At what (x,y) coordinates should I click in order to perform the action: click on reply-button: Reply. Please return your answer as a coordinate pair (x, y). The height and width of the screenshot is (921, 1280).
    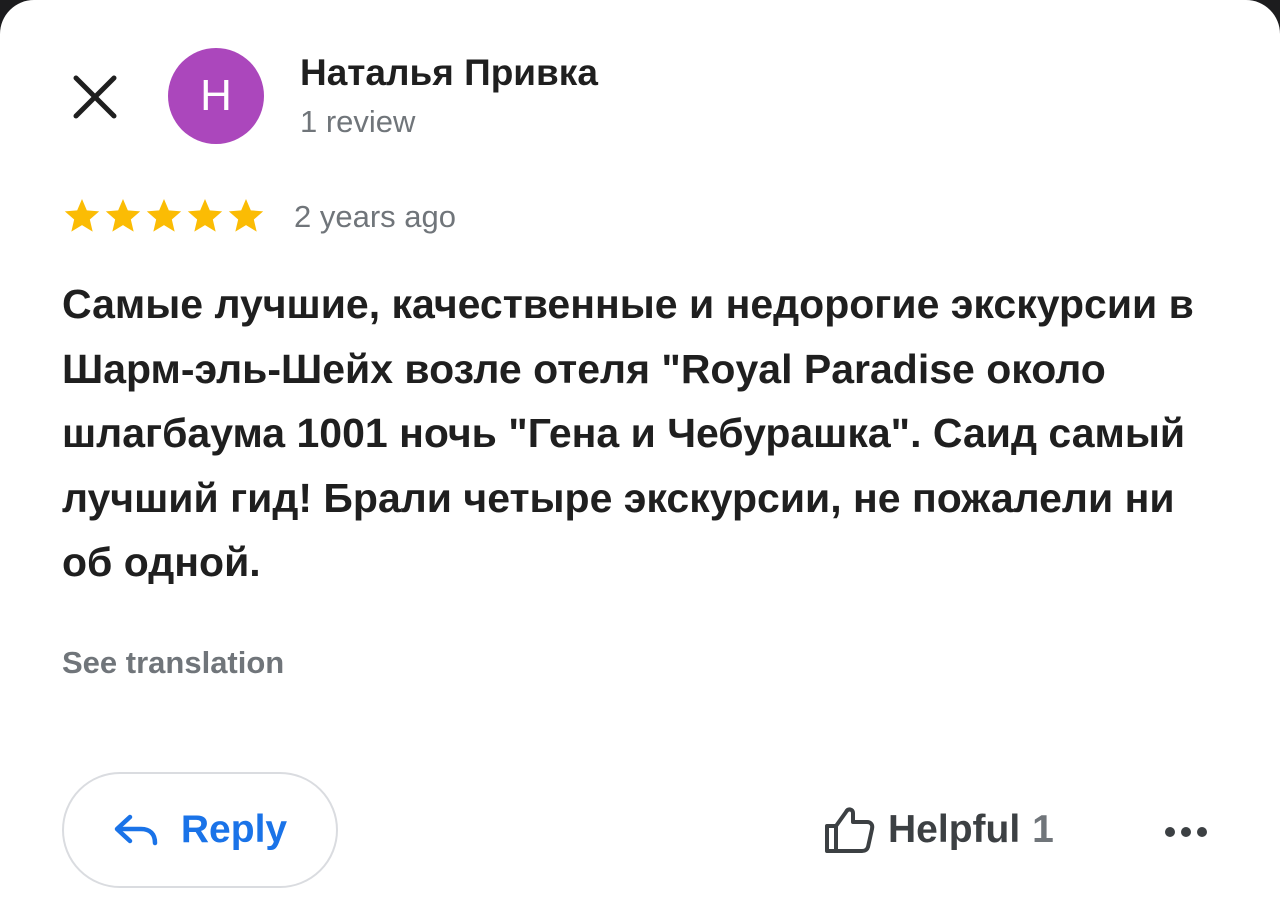
    Looking at the image, I should click on (200, 830).